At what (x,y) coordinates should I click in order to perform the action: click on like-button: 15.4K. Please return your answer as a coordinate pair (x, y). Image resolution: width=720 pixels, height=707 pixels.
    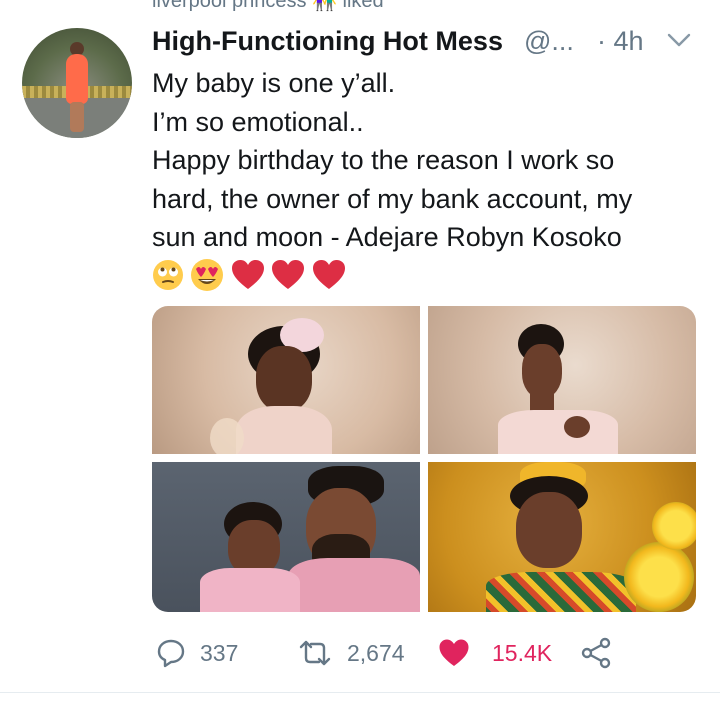
    Looking at the image, I should click on (495, 653).